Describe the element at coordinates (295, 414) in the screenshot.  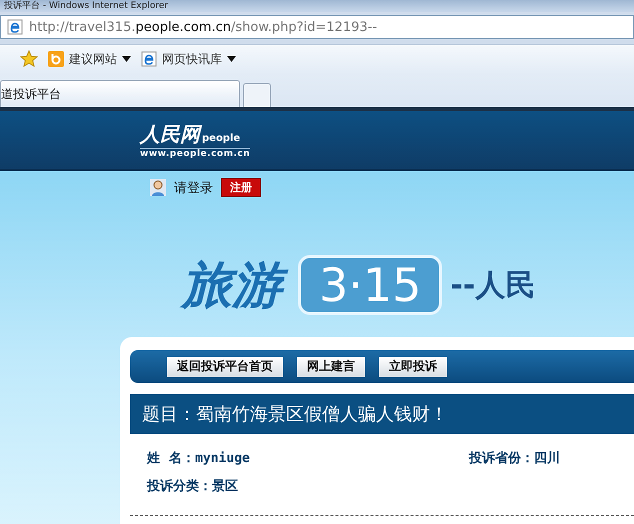
I see `complaint-title: 题目：蜀南竹海景区假僧人骗人钱财！` at that location.